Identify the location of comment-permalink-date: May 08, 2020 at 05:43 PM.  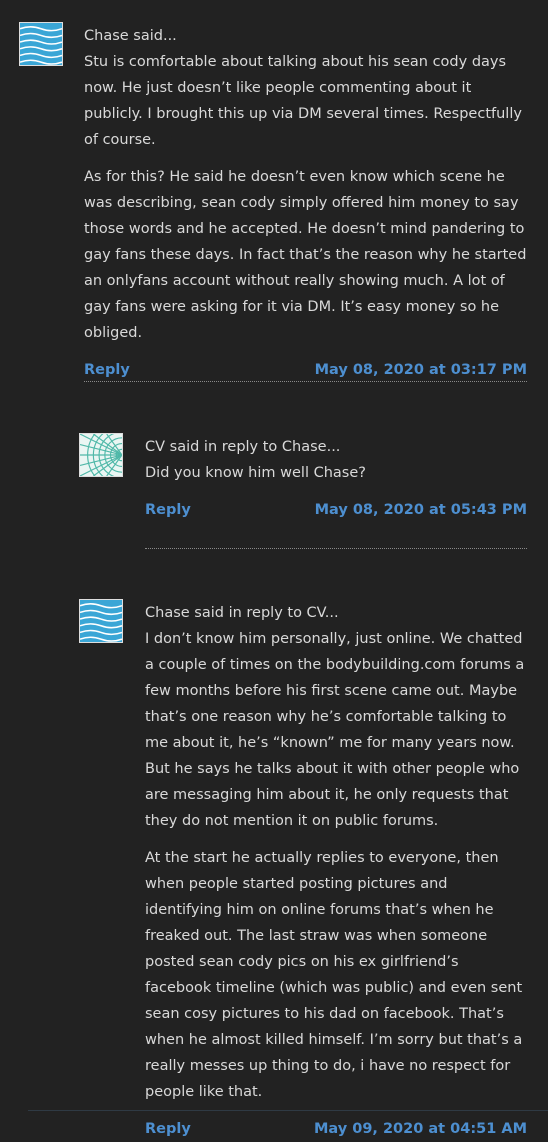
(421, 510).